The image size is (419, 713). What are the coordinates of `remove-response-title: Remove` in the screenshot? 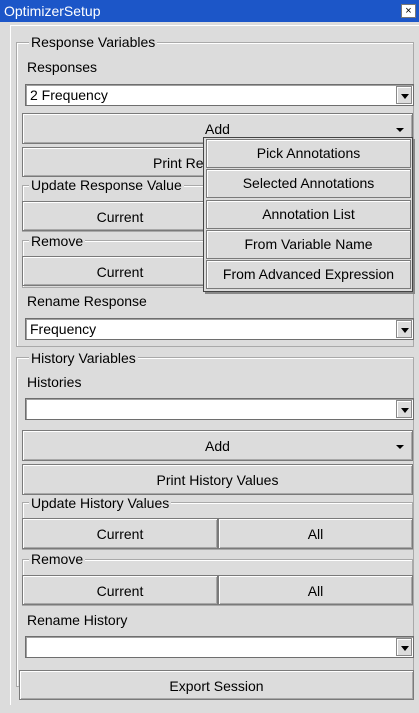 It's located at (57, 241).